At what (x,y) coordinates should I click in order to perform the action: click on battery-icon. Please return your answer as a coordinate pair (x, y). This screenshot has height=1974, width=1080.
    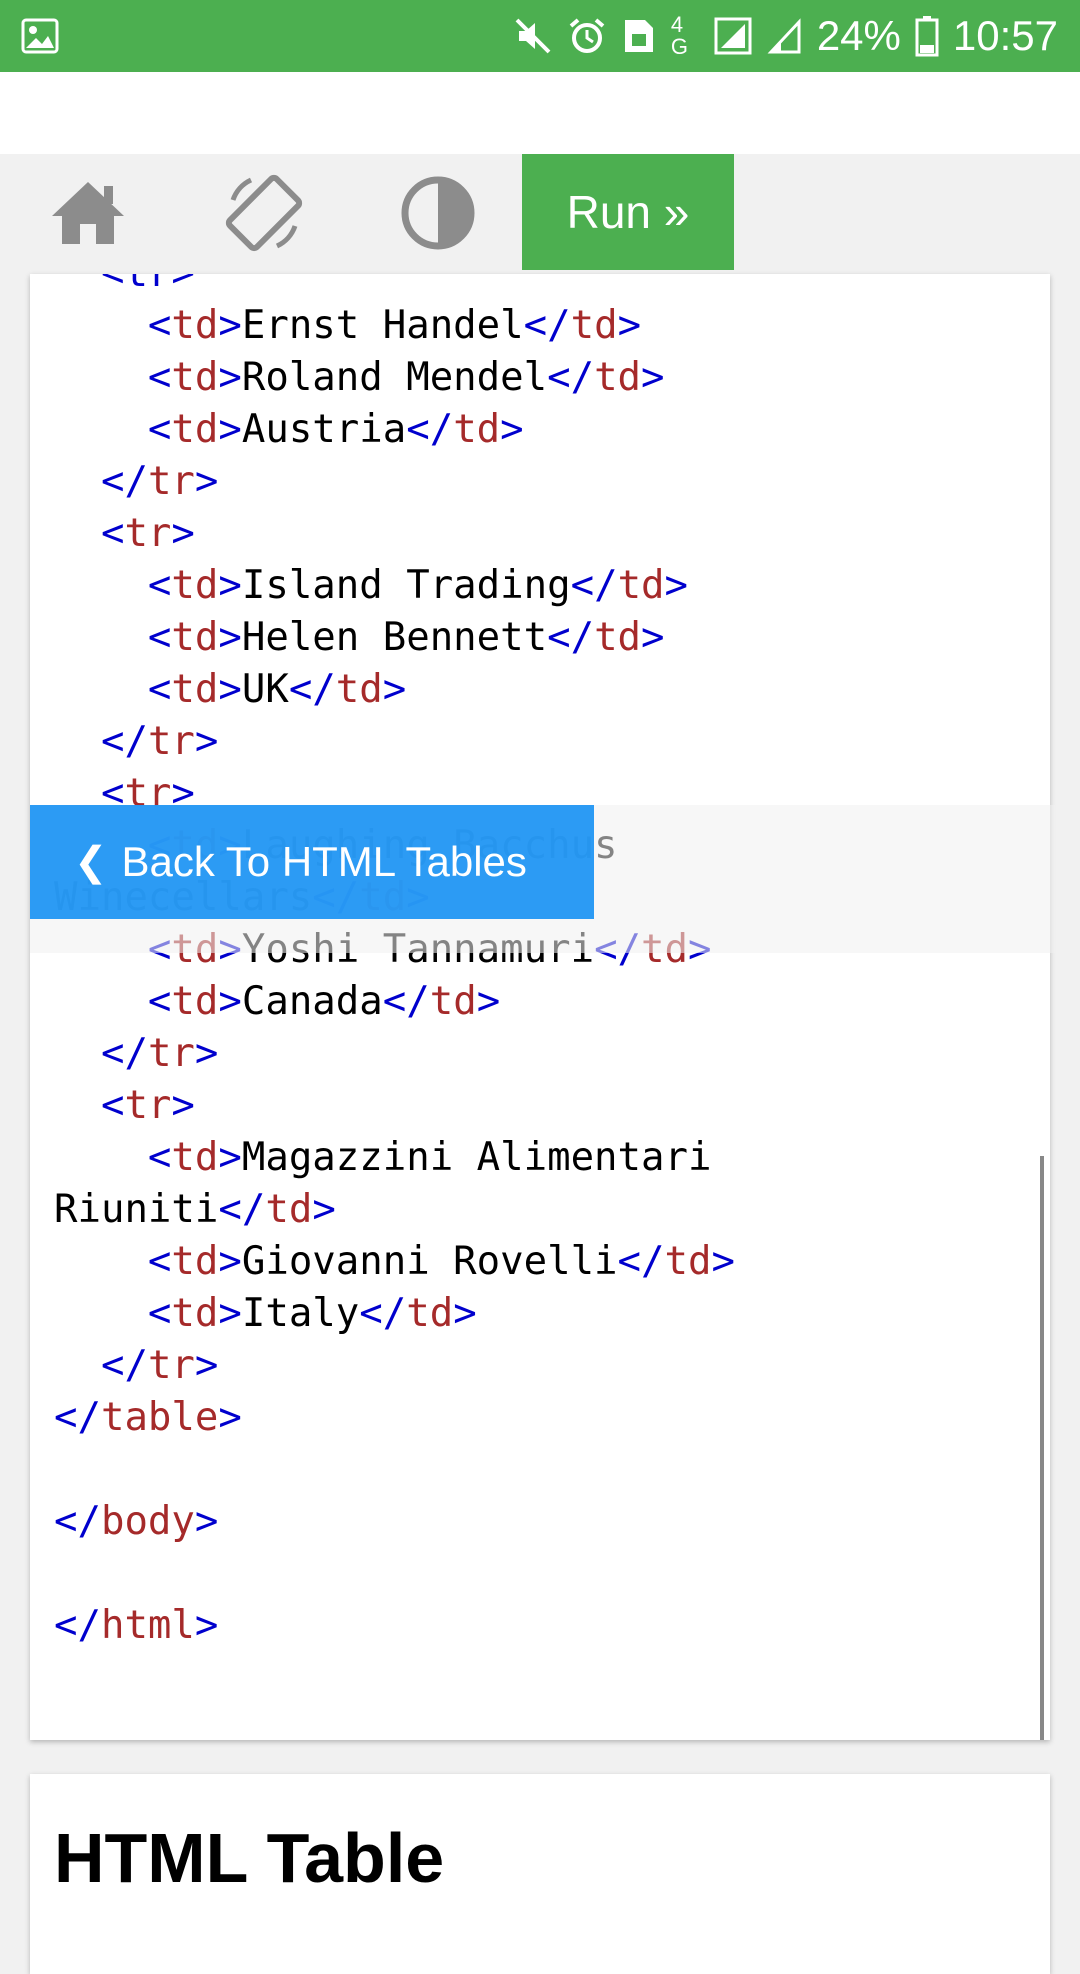
    Looking at the image, I should click on (927, 36).